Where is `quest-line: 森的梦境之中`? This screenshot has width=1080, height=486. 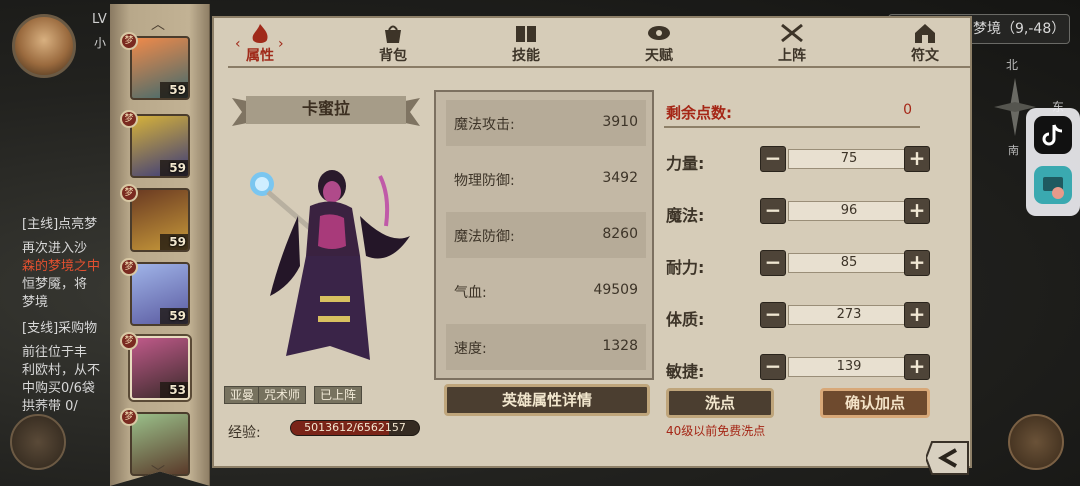
quest-line: 森的梦境之中 is located at coordinates (67, 267).